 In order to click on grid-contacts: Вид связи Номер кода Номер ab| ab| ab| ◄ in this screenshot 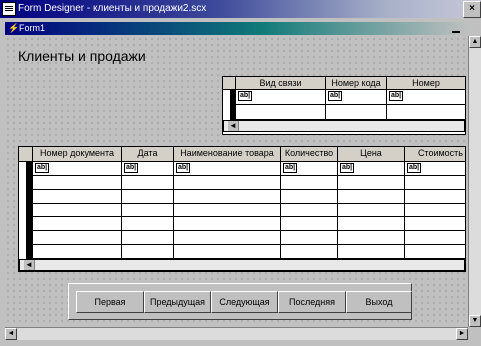, I will do `click(344, 105)`.